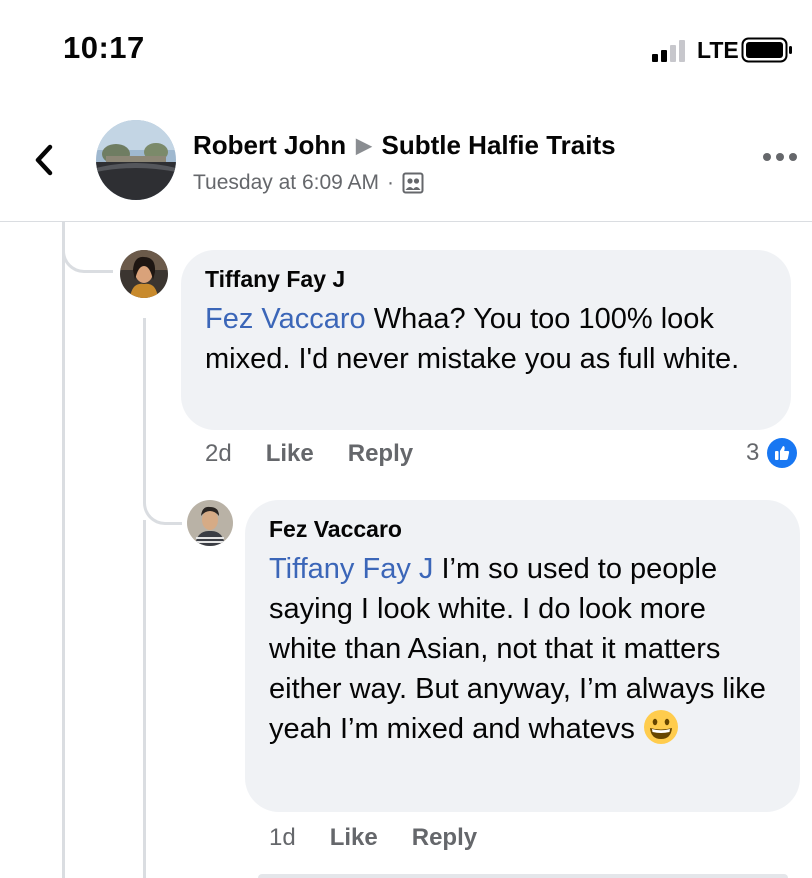  I want to click on comment-author: Tiffany Fay J, so click(486, 279).